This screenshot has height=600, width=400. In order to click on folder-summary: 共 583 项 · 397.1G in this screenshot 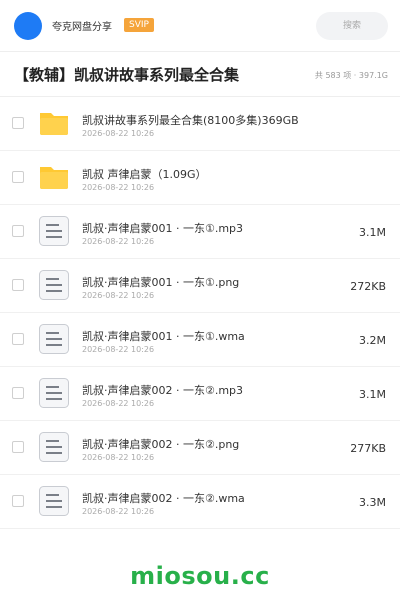, I will do `click(351, 75)`.